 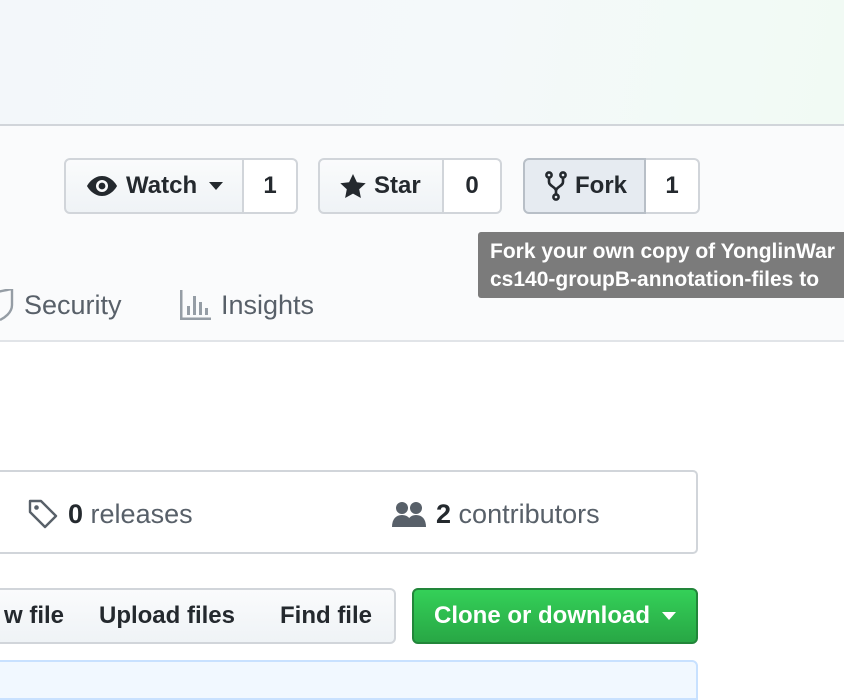 What do you see at coordinates (349, 512) in the screenshot?
I see `repo-summary: 0 releases 2 contributors` at bounding box center [349, 512].